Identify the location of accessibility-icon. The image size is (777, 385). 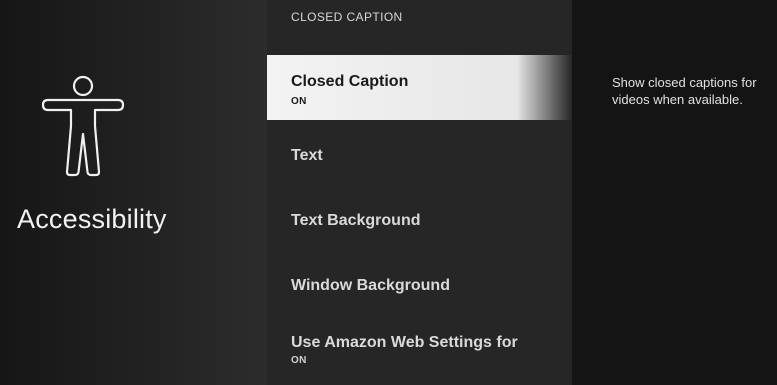
(83, 126).